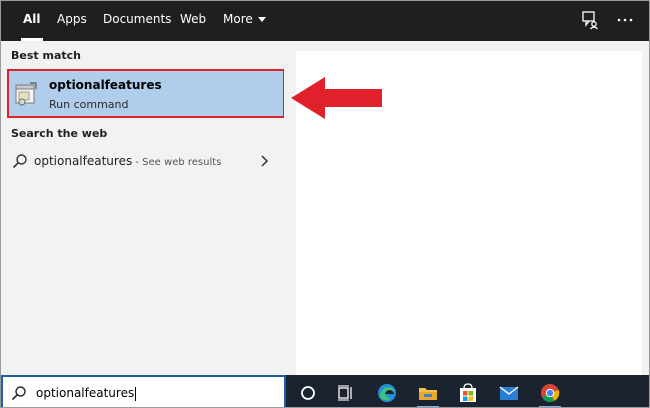 The height and width of the screenshot is (408, 650). I want to click on annotation-arrow-icon, so click(336, 98).